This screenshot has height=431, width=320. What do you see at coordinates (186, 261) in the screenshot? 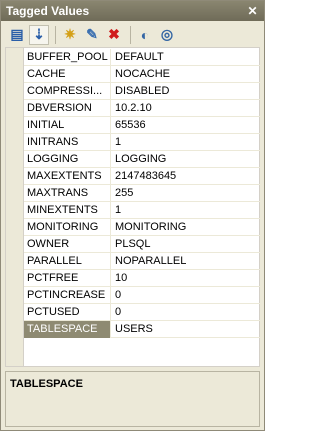
I see `property-value: NOPARALLEL` at bounding box center [186, 261].